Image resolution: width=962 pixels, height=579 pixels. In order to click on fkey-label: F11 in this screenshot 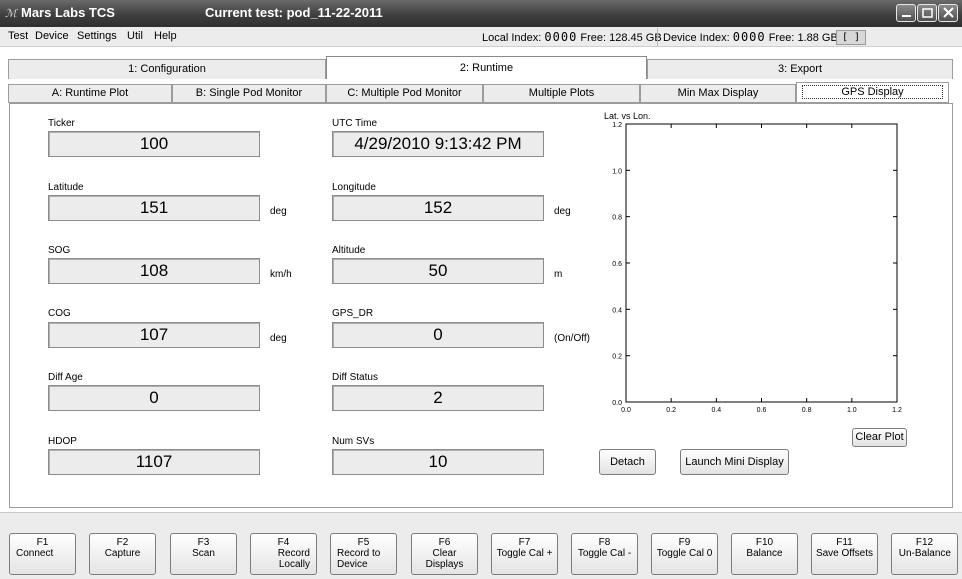, I will do `click(844, 542)`.